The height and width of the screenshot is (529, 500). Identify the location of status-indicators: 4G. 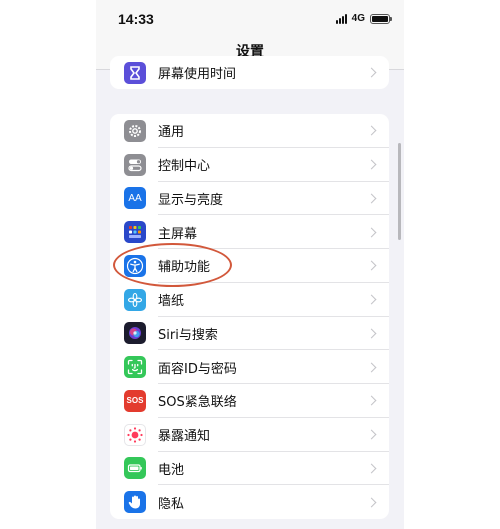
(363, 18).